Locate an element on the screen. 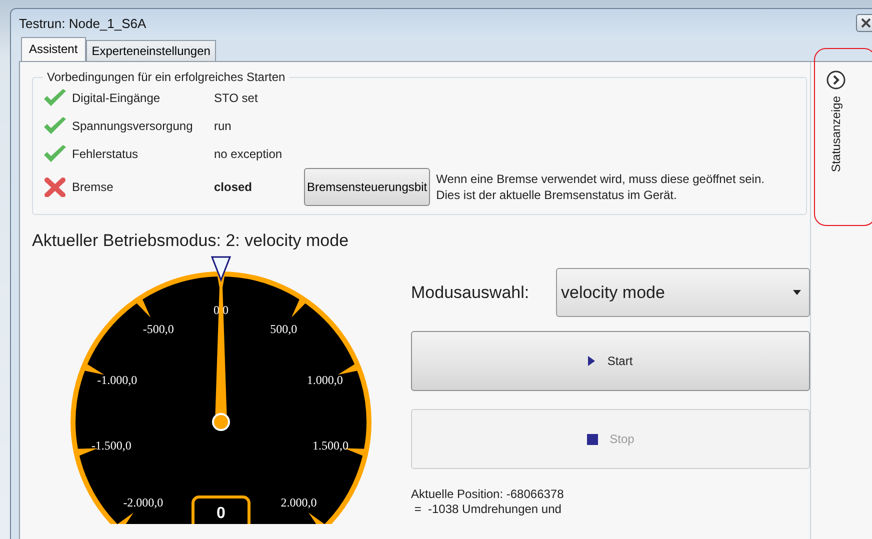 This screenshot has height=539, width=872. gauge-label: -1.500,0 is located at coordinates (111, 445).